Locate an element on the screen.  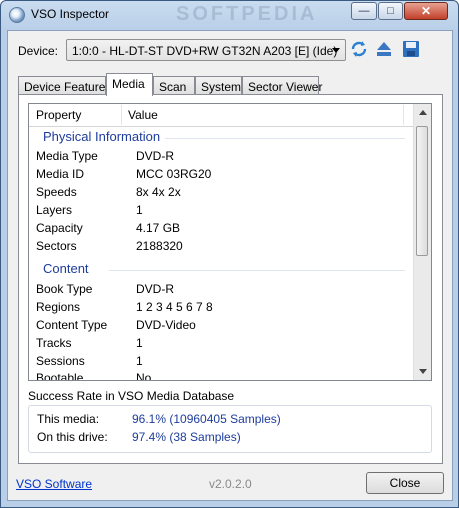
list-item-property: Content Type is located at coordinates (72, 325).